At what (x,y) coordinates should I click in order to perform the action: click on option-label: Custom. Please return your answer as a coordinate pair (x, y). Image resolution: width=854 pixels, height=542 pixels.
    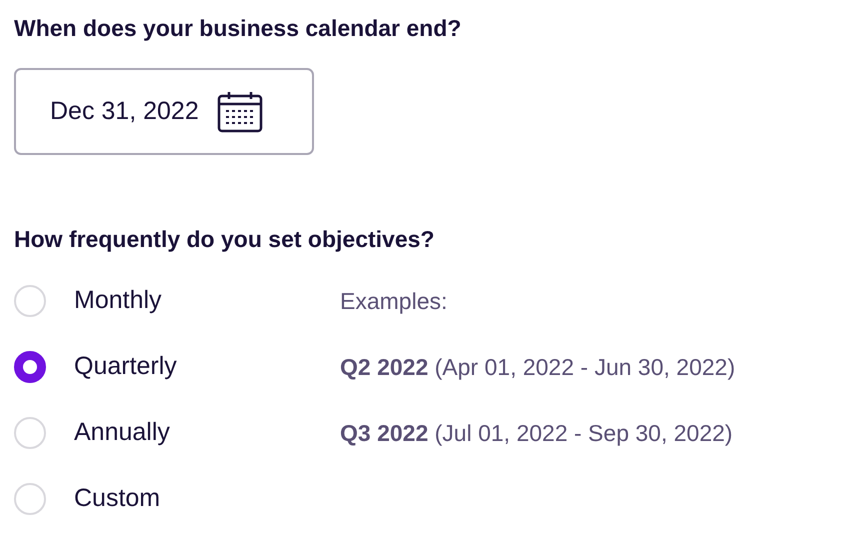
    Looking at the image, I should click on (117, 498).